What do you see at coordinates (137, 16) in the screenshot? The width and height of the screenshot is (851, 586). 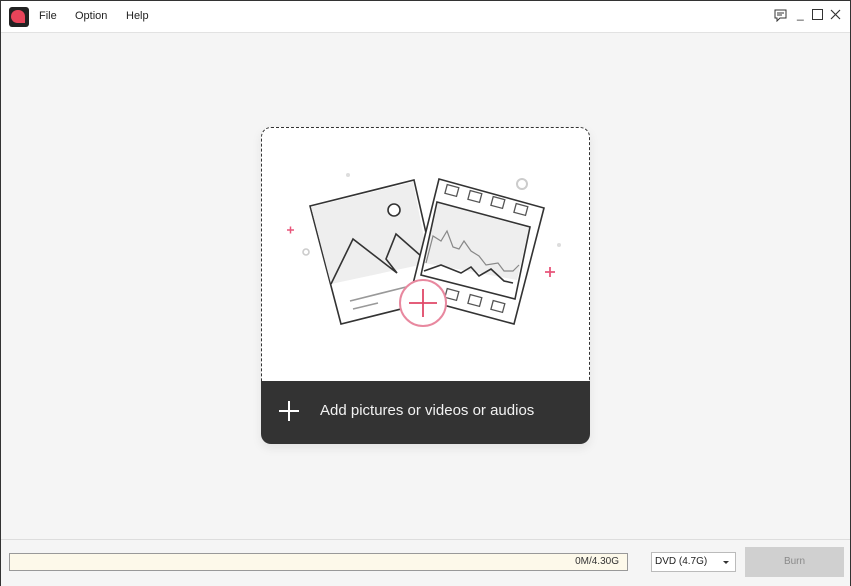 I see `menu-help: Help` at bounding box center [137, 16].